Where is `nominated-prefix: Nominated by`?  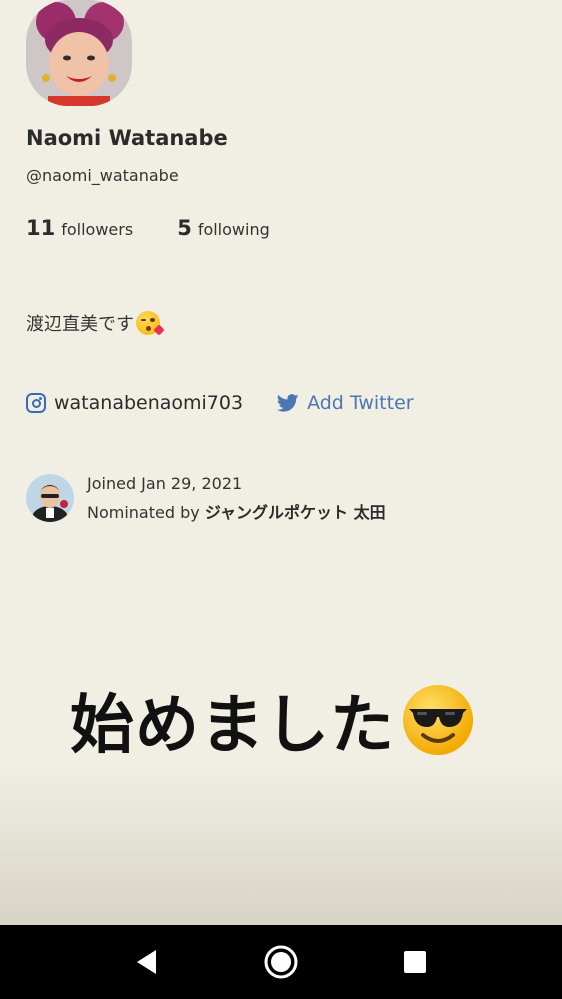
nominated-prefix: Nominated by is located at coordinates (143, 512).